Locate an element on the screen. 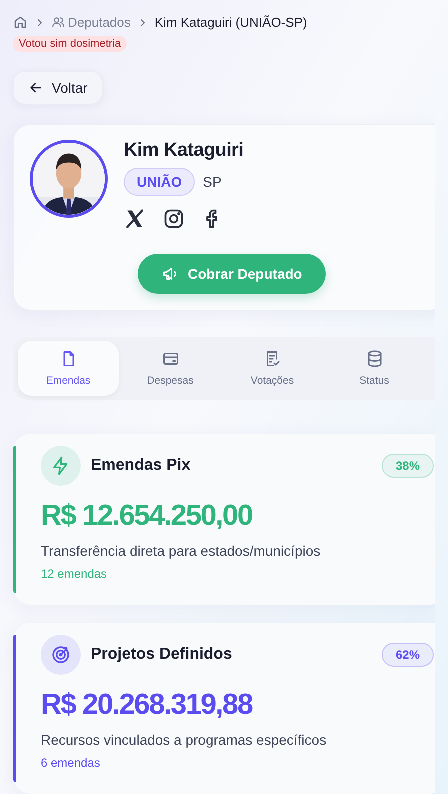  tab: Status is located at coordinates (374, 368).